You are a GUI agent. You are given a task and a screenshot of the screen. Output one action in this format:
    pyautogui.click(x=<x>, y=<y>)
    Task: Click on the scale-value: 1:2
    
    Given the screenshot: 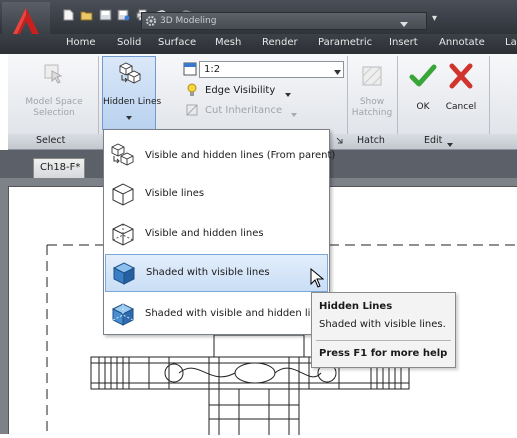 What is the action you would take?
    pyautogui.click(x=212, y=69)
    